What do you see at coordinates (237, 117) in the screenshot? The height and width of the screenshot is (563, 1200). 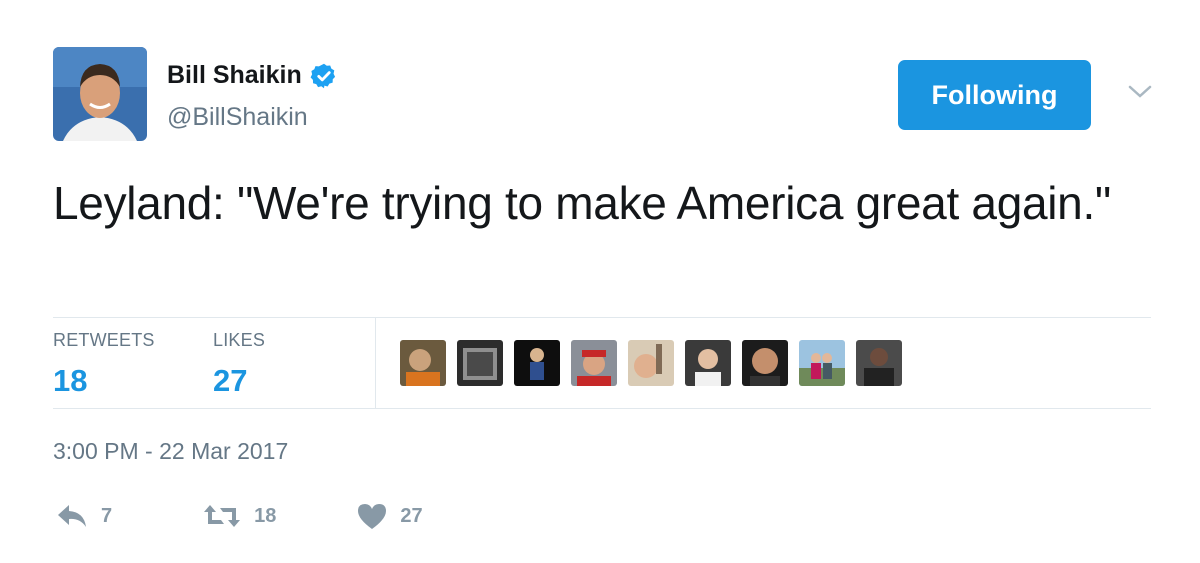 I see `author-handle: @BillShaikin` at bounding box center [237, 117].